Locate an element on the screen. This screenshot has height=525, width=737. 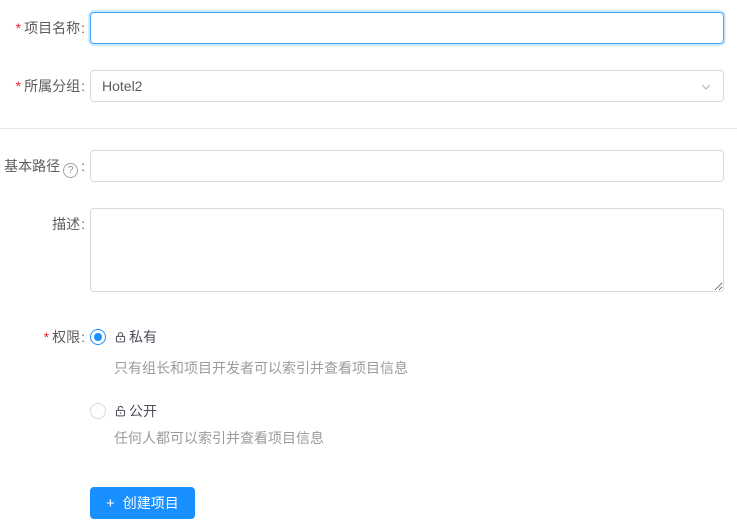
group-select-value: Hotel2 is located at coordinates (122, 86).